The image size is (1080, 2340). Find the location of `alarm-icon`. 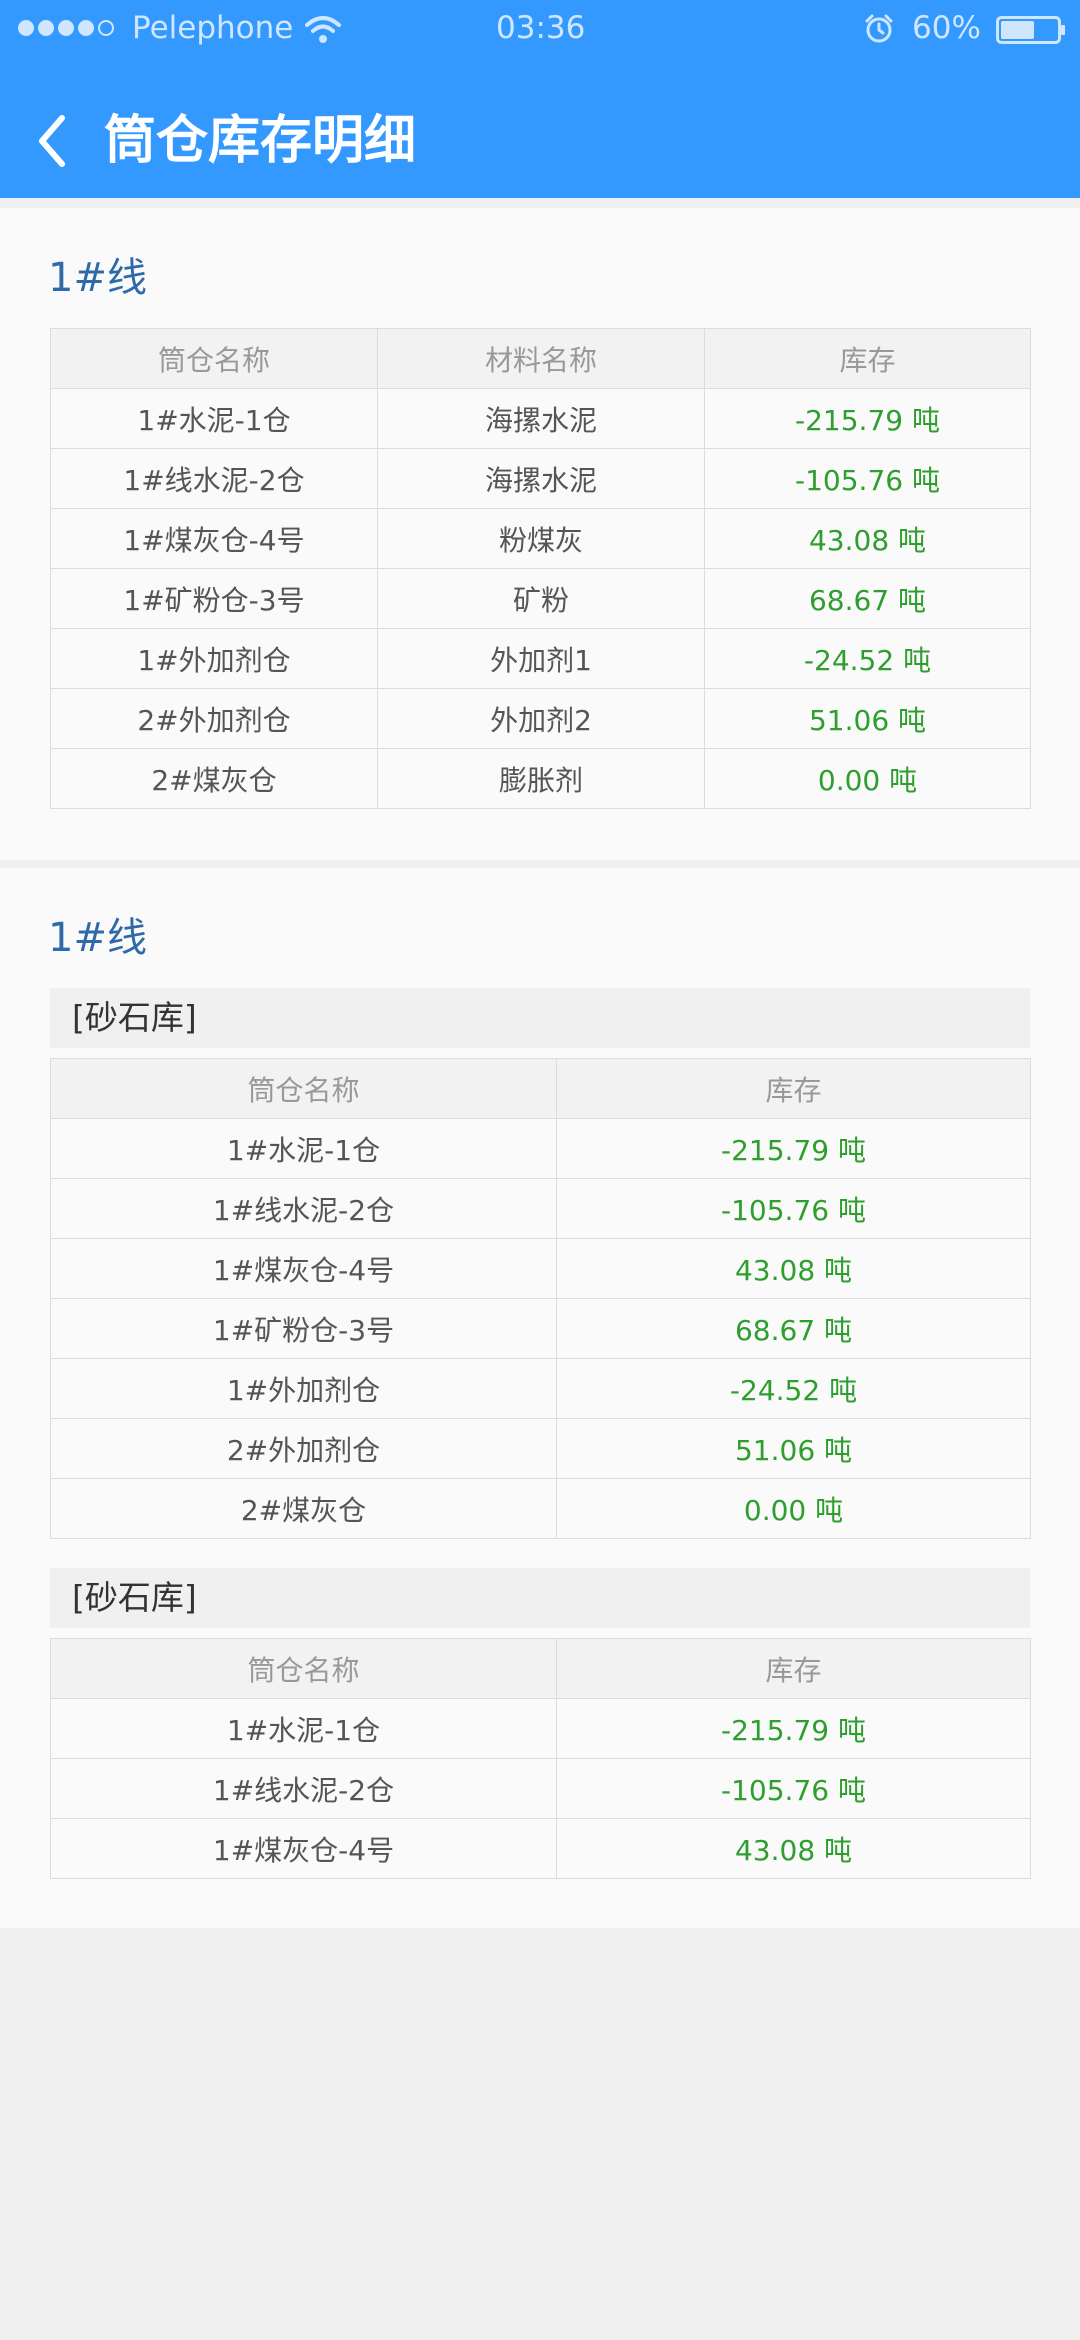

alarm-icon is located at coordinates (879, 28).